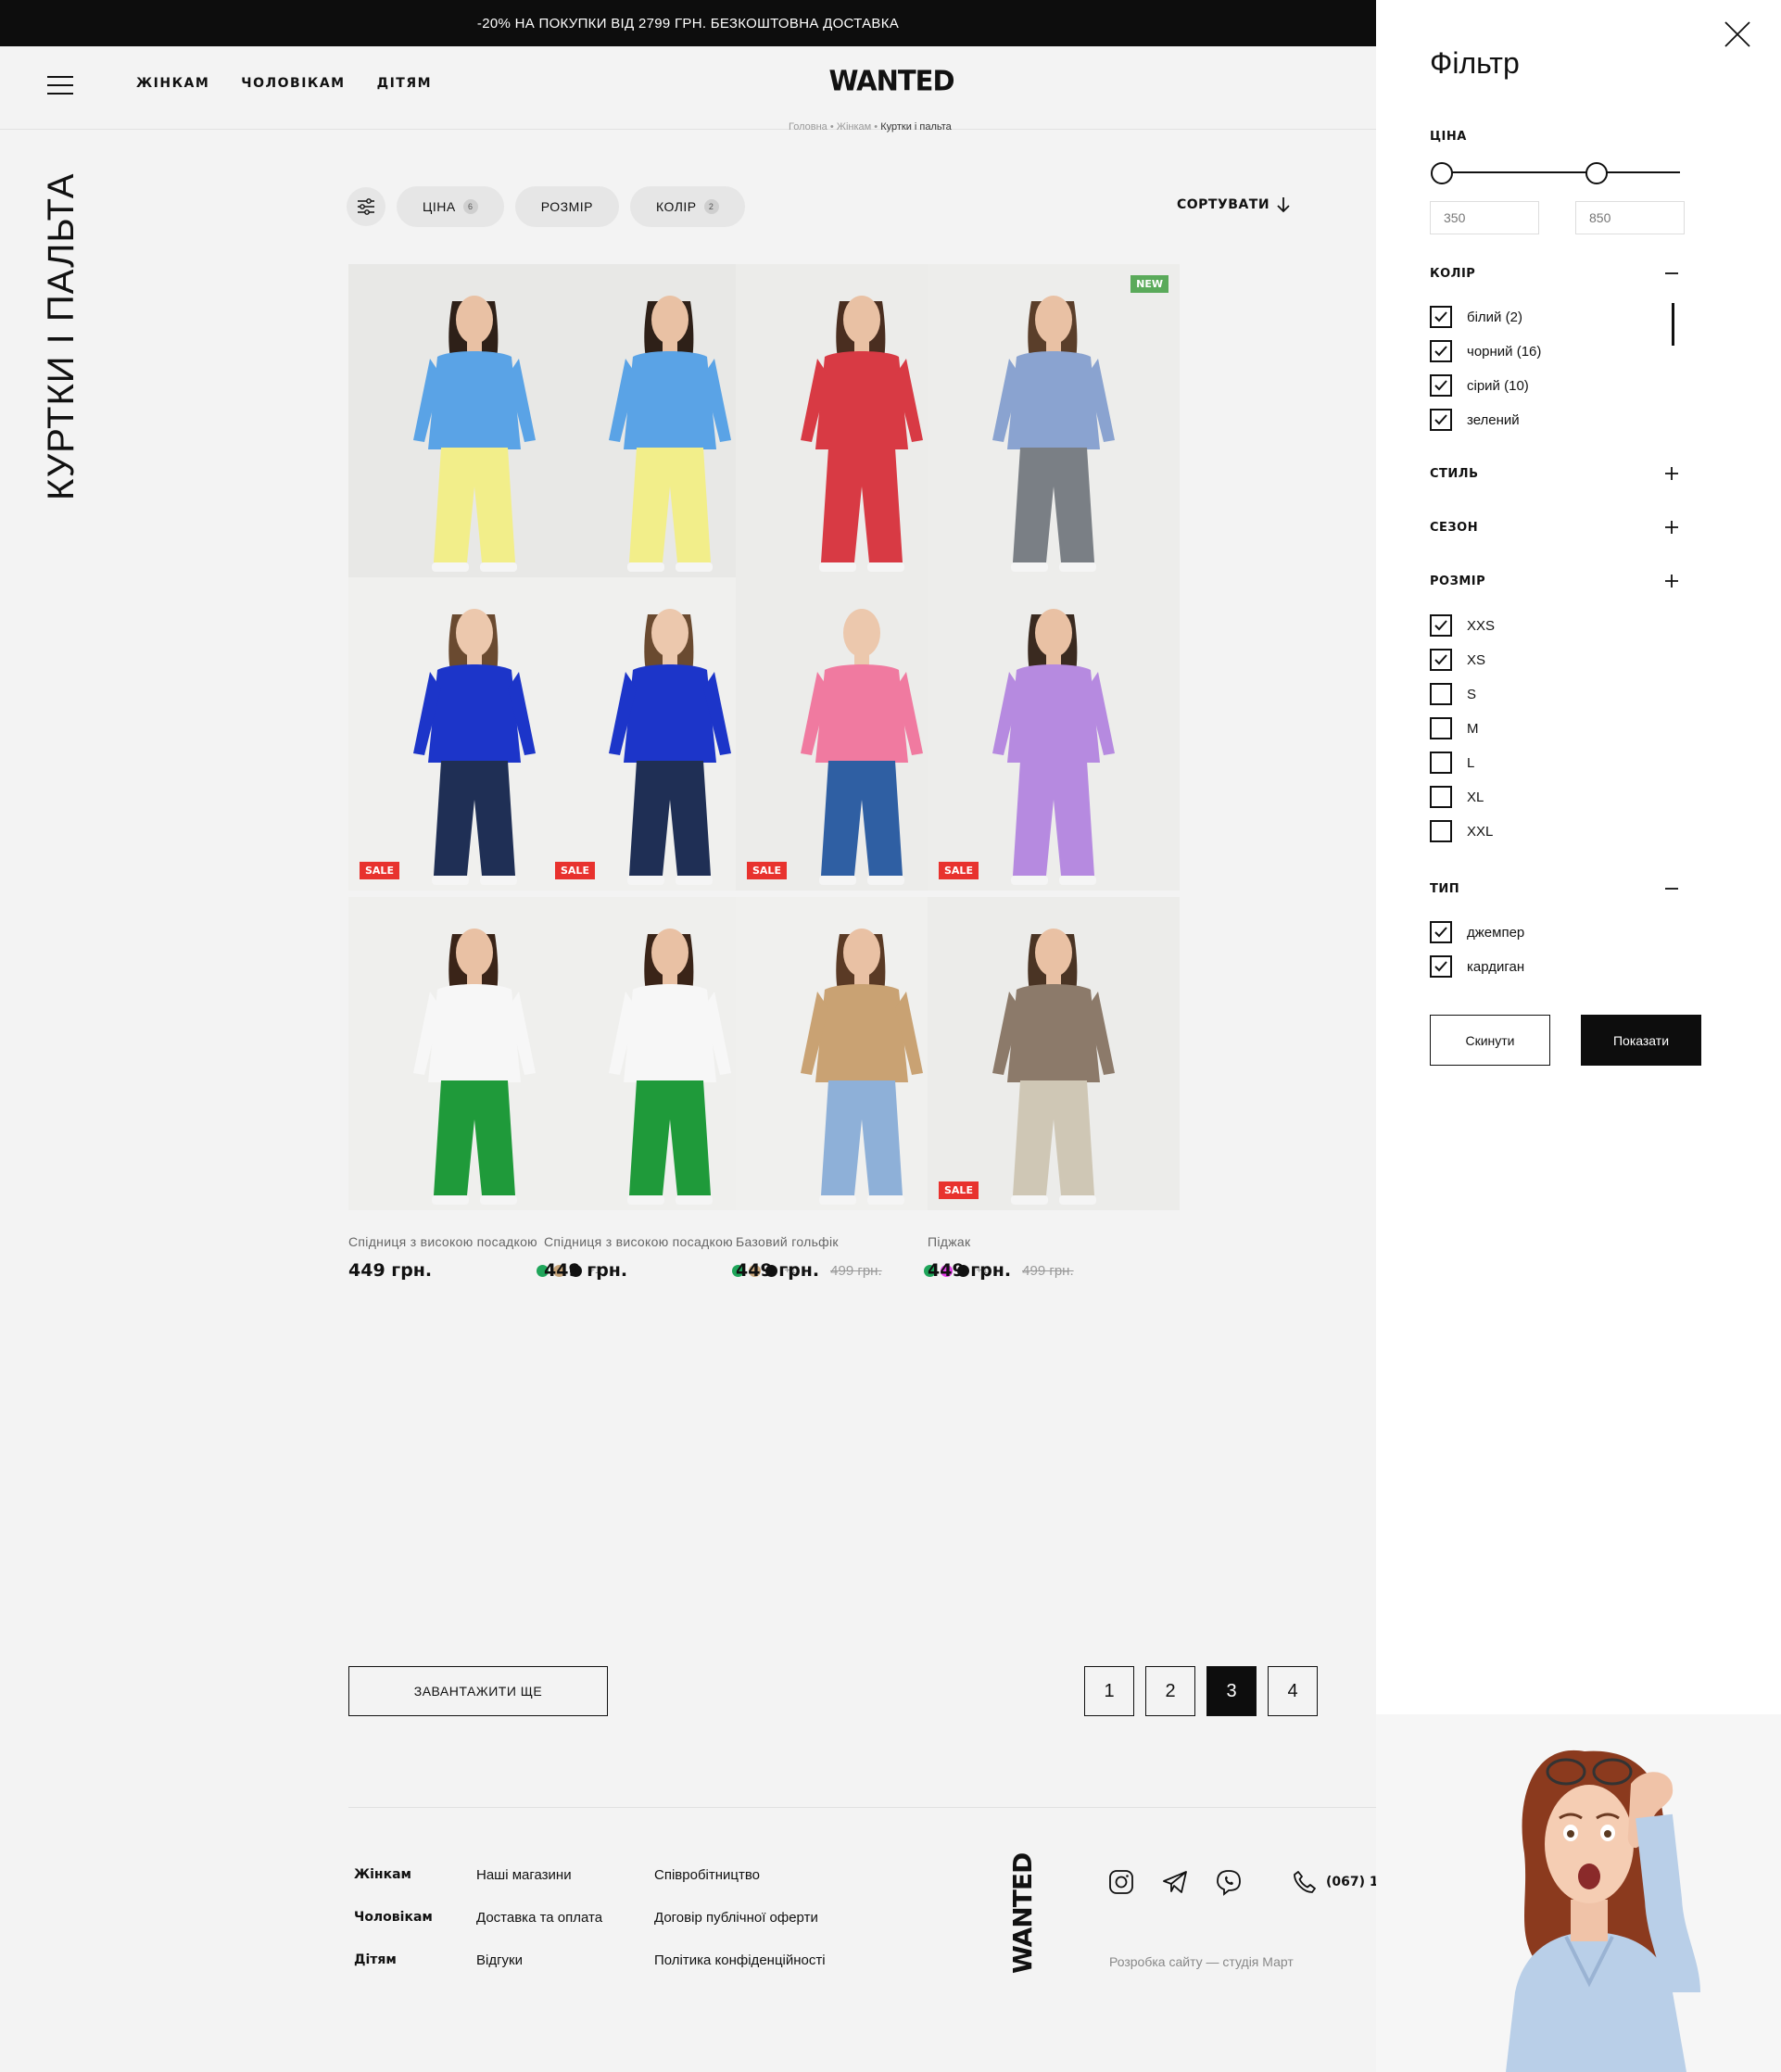 Image resolution: width=1781 pixels, height=2072 pixels. I want to click on footer-divider, so click(862, 1807).